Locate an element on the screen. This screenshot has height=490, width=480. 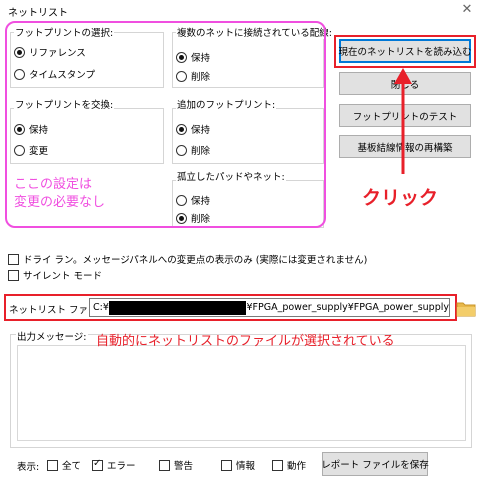
window-title: ネットリスト is located at coordinates (38, 13).